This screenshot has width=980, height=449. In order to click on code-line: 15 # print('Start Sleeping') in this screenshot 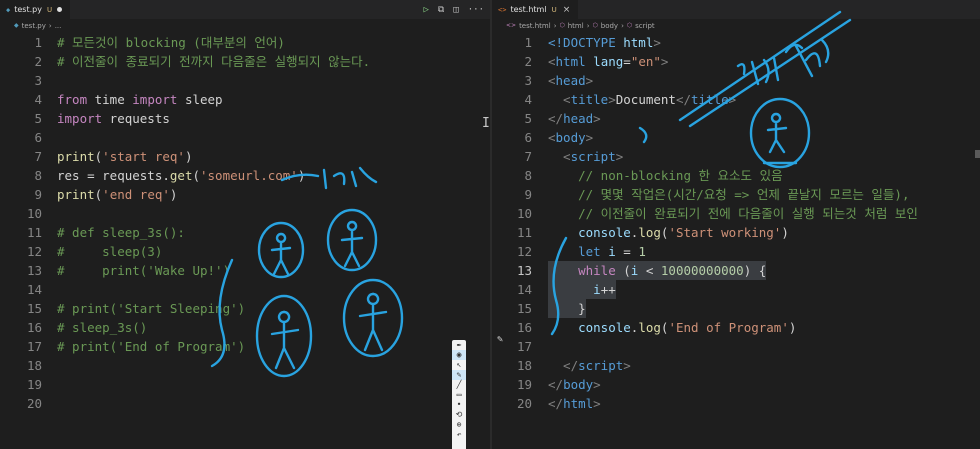, I will do `click(245, 308)`.